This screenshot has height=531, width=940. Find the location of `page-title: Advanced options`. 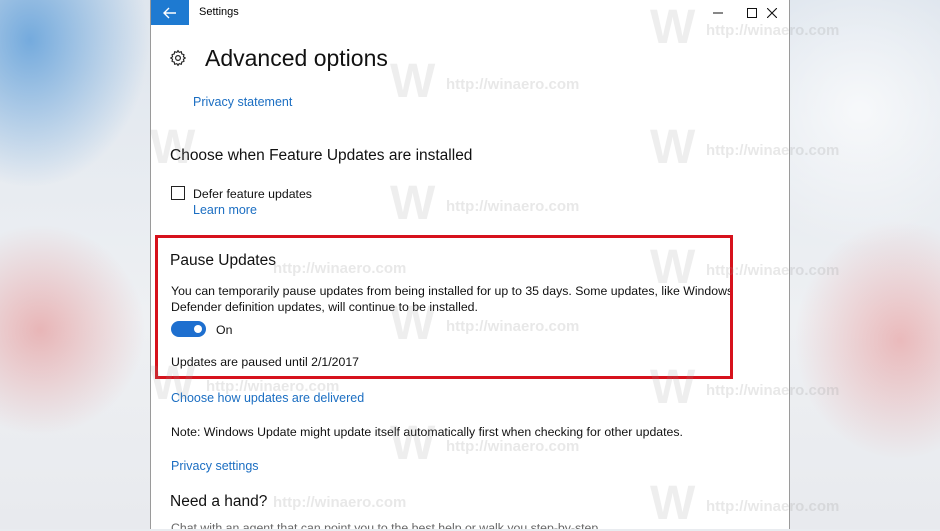

page-title: Advanced options is located at coordinates (296, 58).